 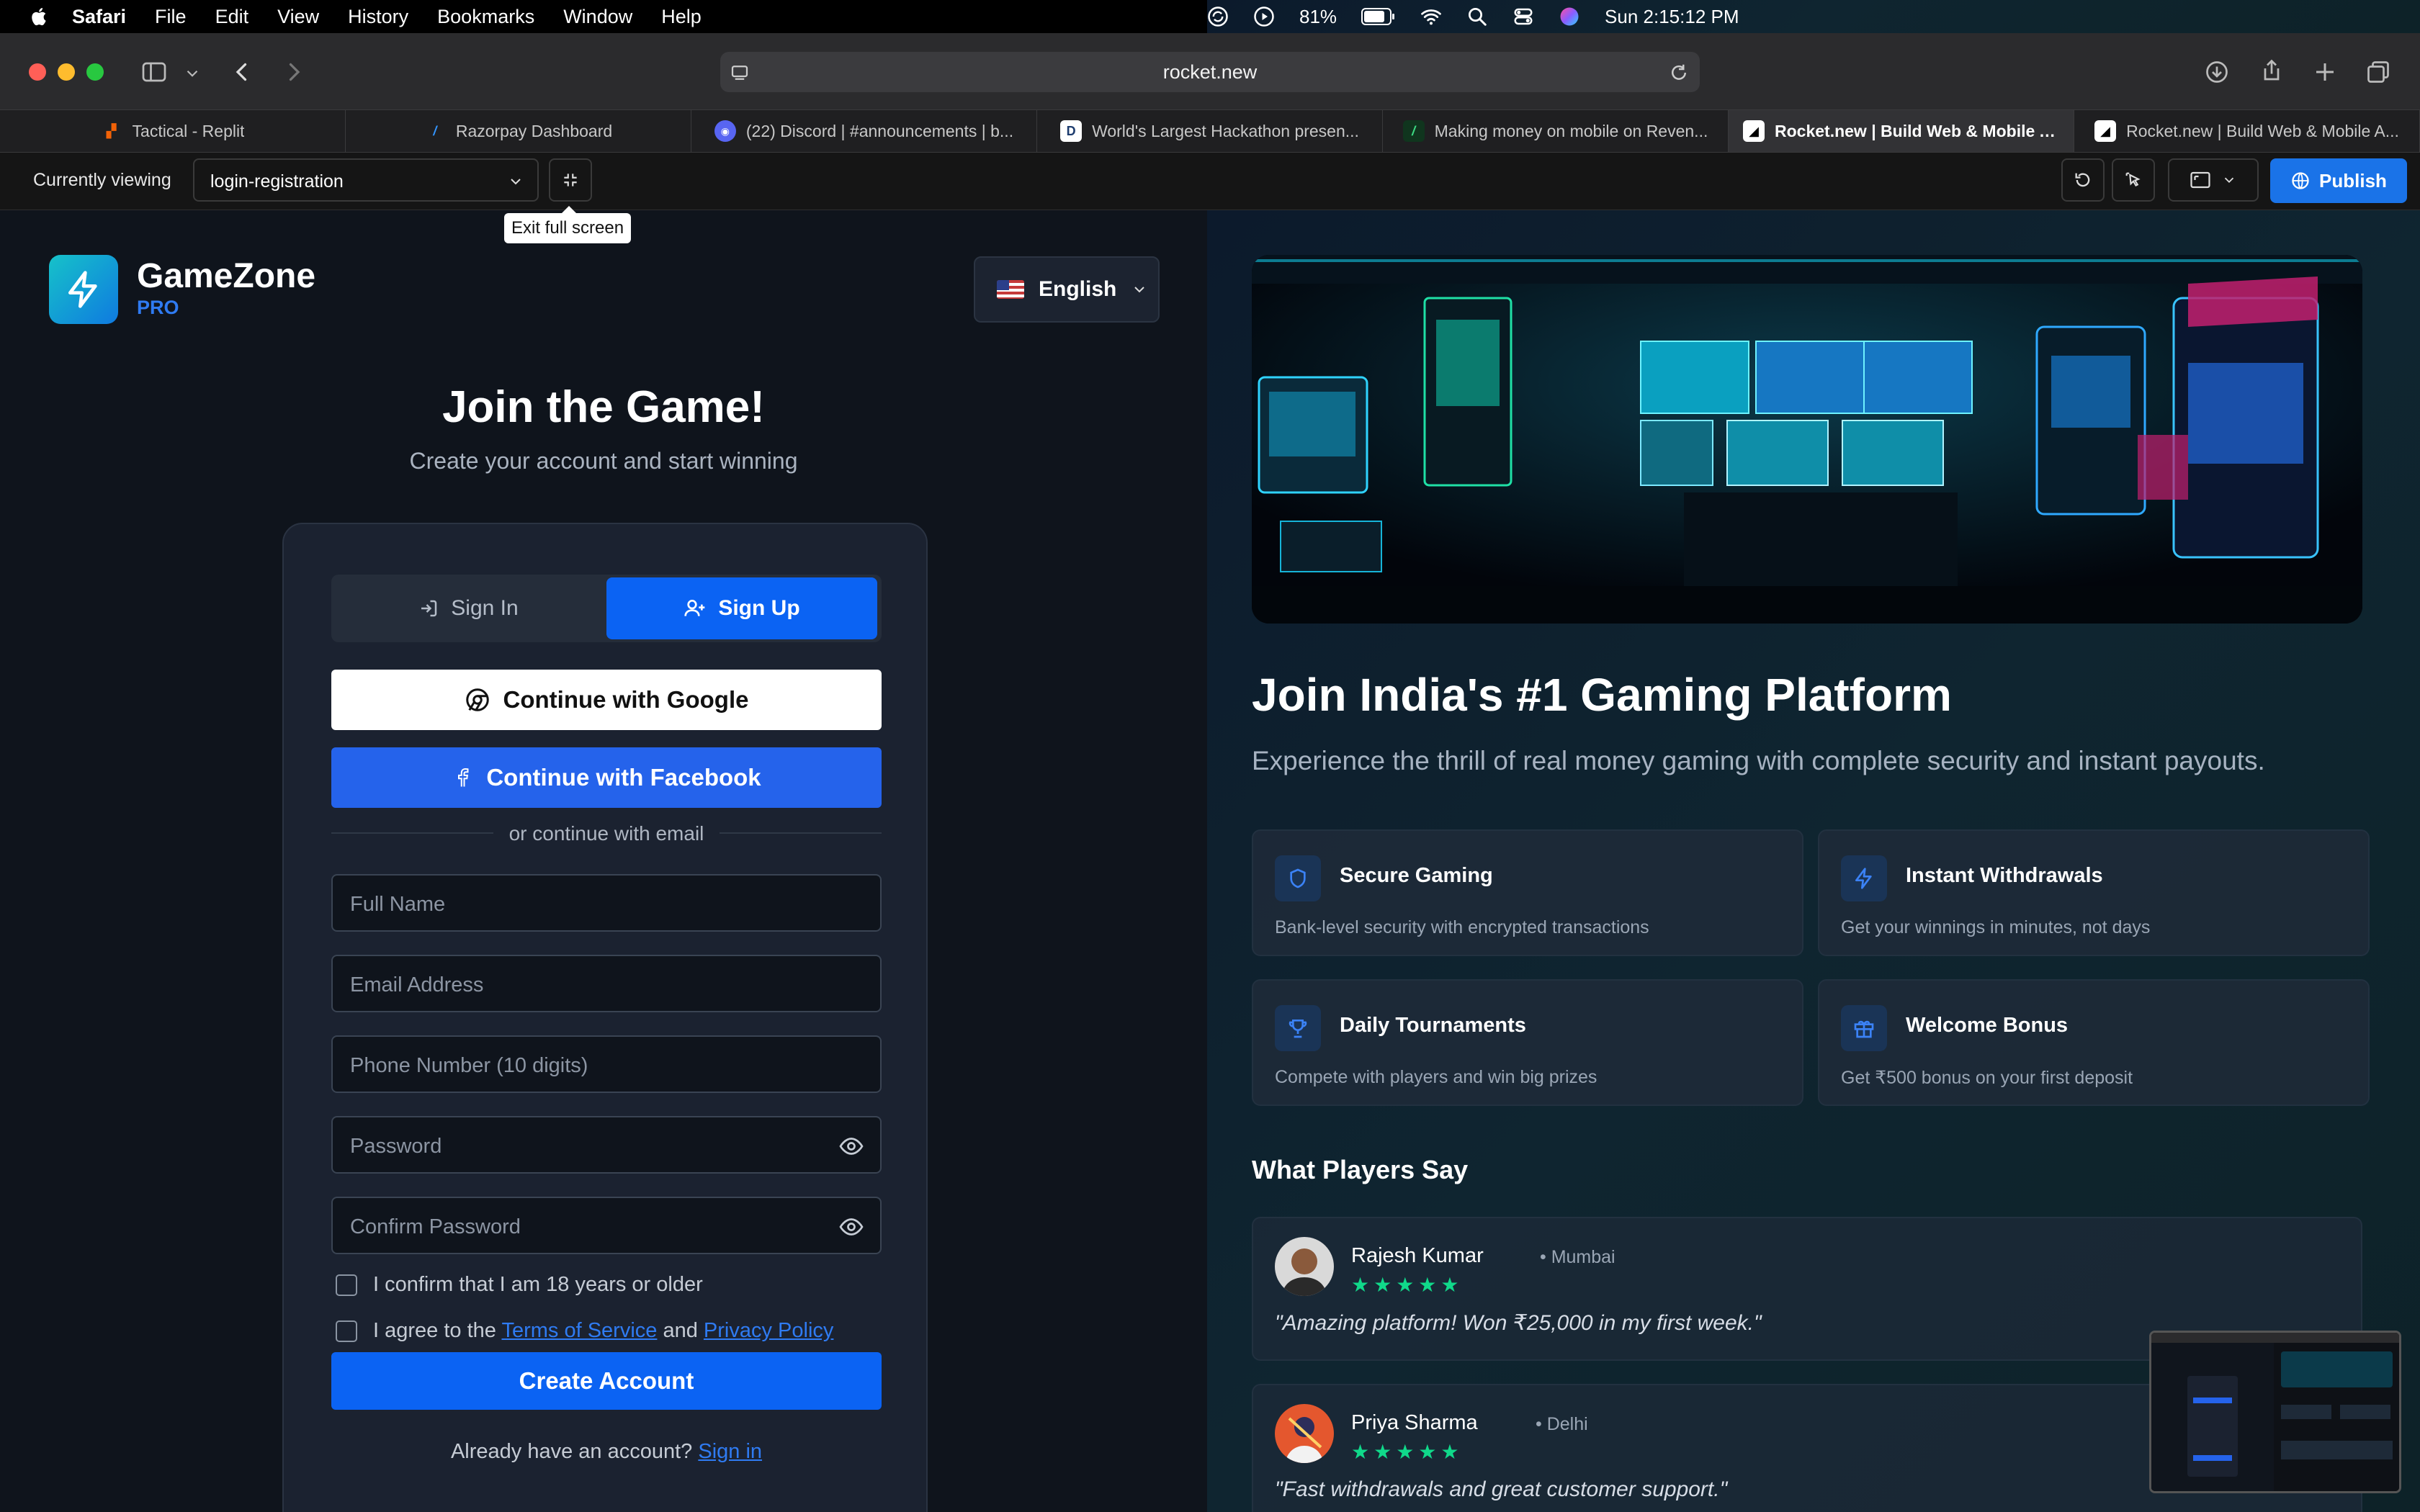 What do you see at coordinates (463, 777) in the screenshot?
I see `facebook-icon` at bounding box center [463, 777].